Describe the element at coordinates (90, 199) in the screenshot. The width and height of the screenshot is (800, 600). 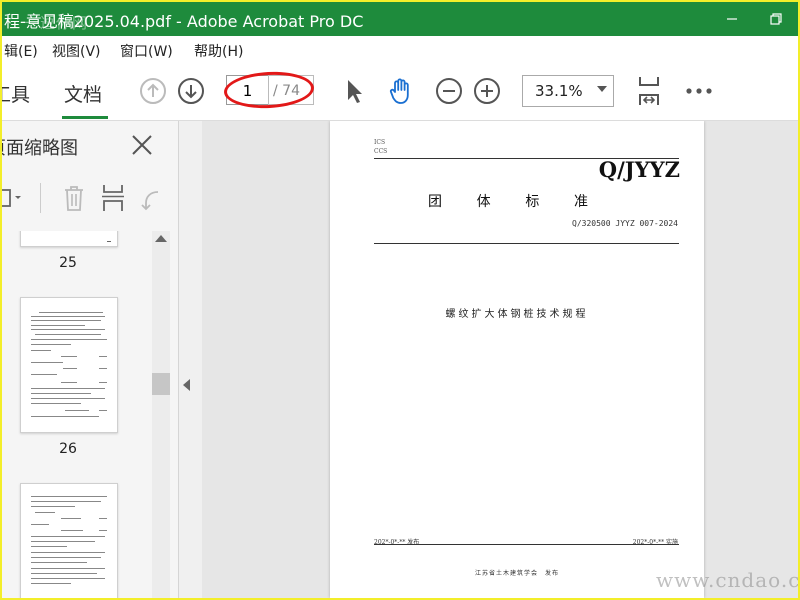
I see `thumbnail-toolbar` at that location.